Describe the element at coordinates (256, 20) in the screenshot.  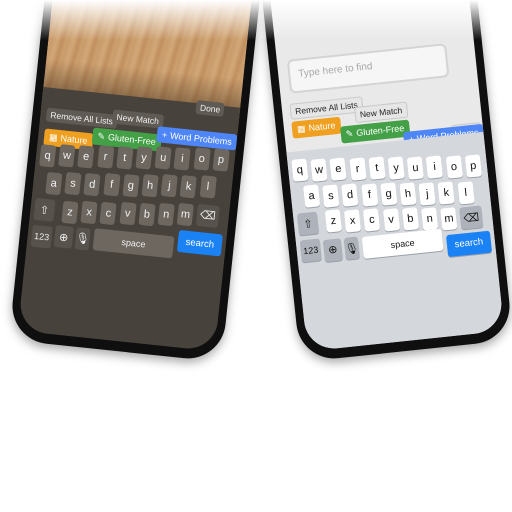
I see `top-fade` at that location.